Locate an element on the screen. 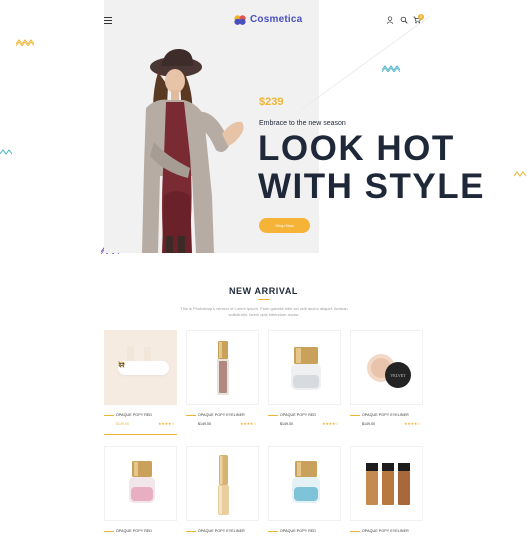  hamburger-menu-icon is located at coordinates (108, 20).